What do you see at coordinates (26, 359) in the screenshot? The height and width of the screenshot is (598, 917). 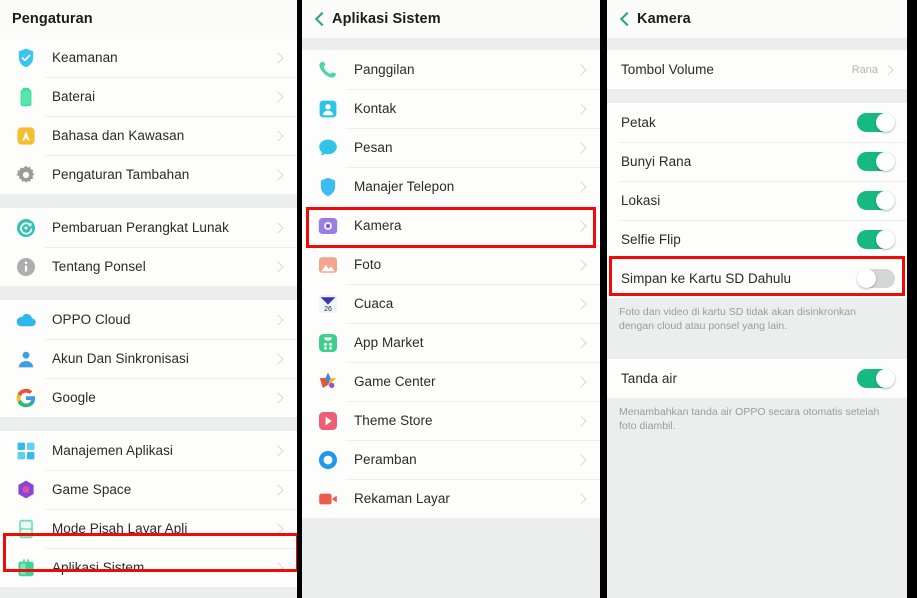 I see `account-sync-icon` at bounding box center [26, 359].